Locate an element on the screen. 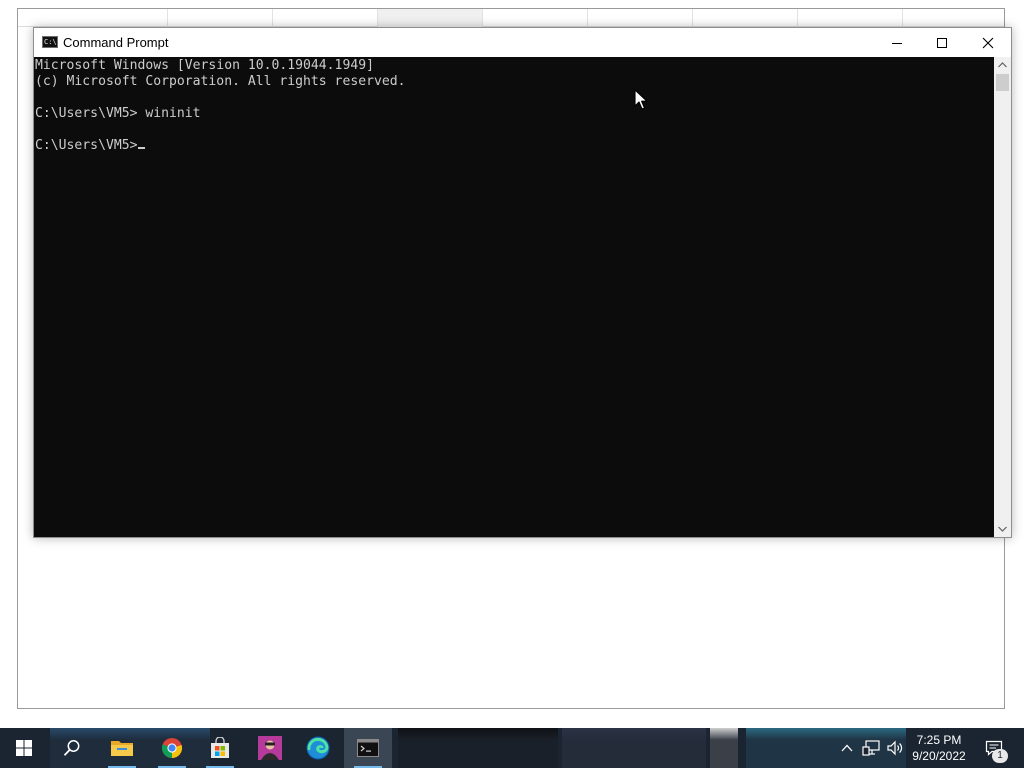  clock-time: 7:25 PM is located at coordinates (939, 740).